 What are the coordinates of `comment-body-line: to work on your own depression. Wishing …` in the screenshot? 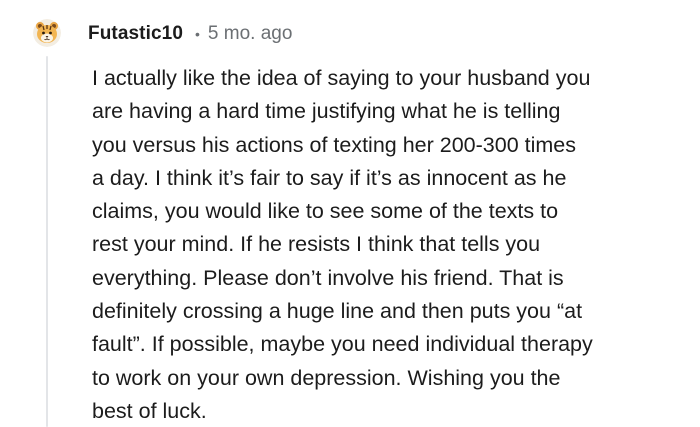 It's located at (326, 377).